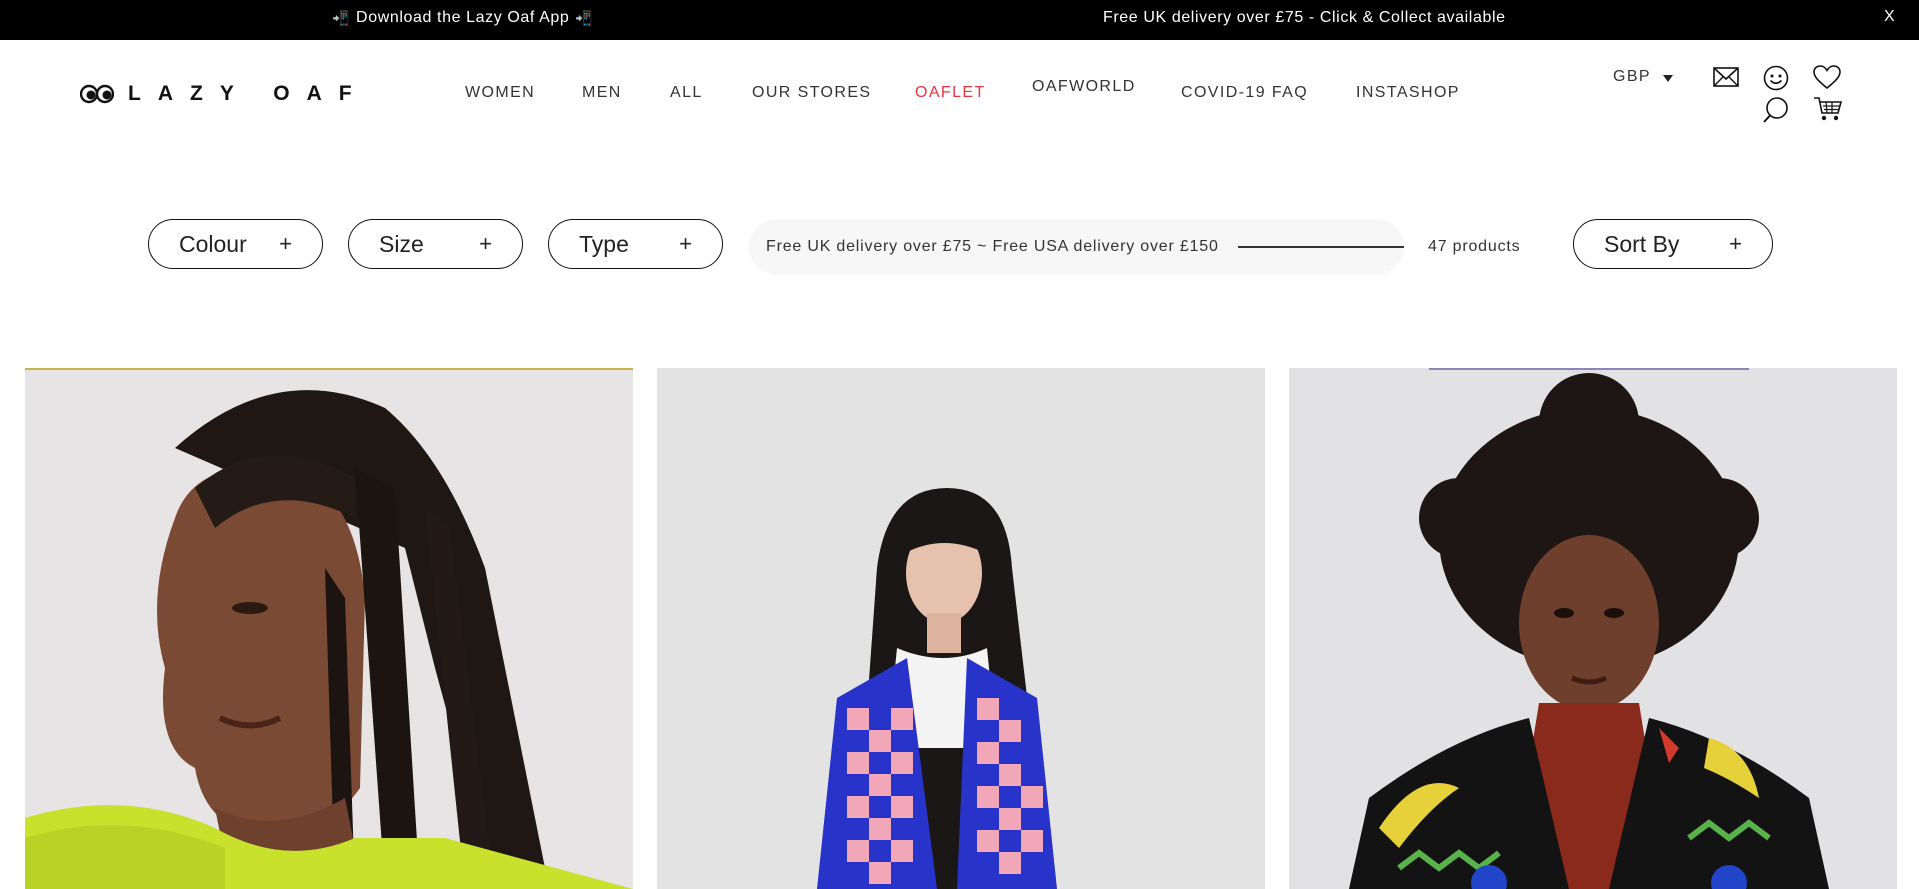 The height and width of the screenshot is (889, 1919). I want to click on sort-by-label: Sort By, so click(1642, 243).